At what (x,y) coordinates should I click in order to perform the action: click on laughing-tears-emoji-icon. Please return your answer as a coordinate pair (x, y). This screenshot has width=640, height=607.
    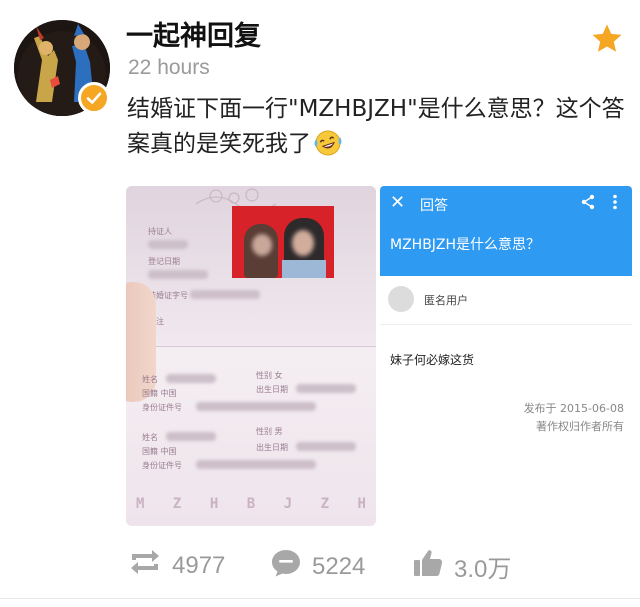
    Looking at the image, I should click on (328, 148).